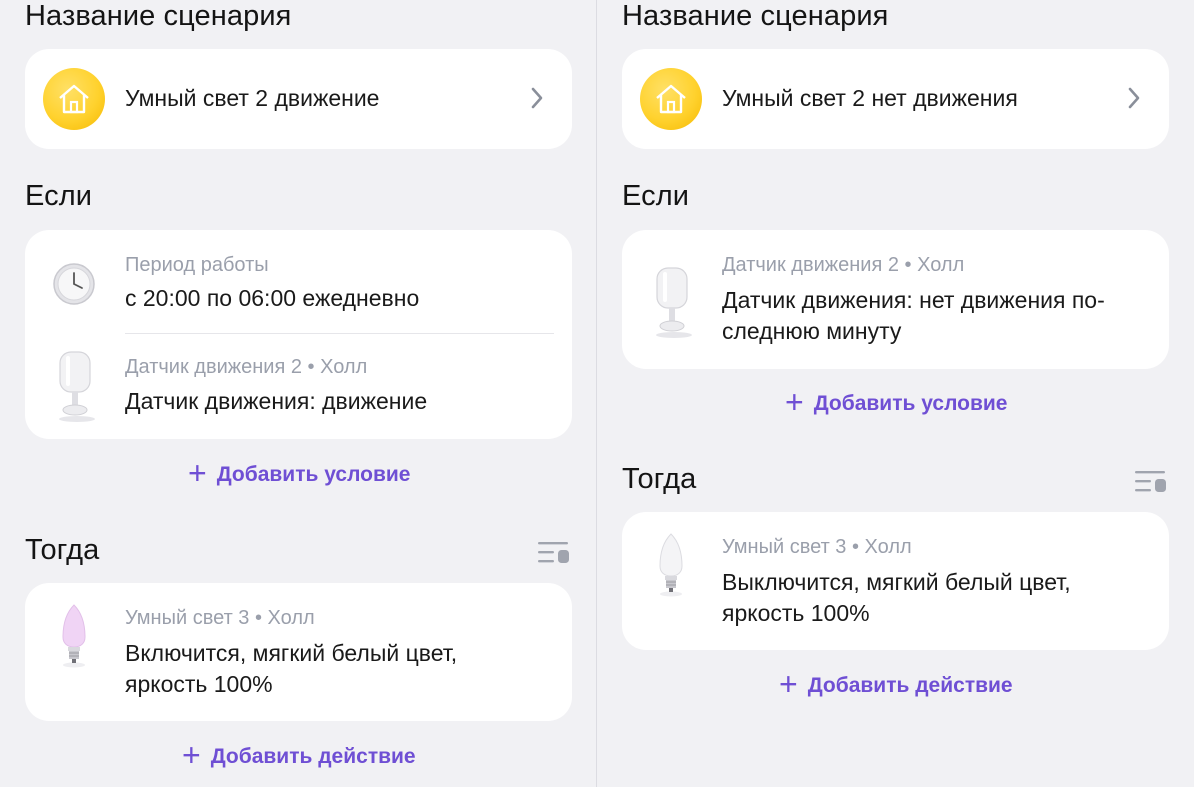  What do you see at coordinates (339, 333) in the screenshot?
I see `divider` at bounding box center [339, 333].